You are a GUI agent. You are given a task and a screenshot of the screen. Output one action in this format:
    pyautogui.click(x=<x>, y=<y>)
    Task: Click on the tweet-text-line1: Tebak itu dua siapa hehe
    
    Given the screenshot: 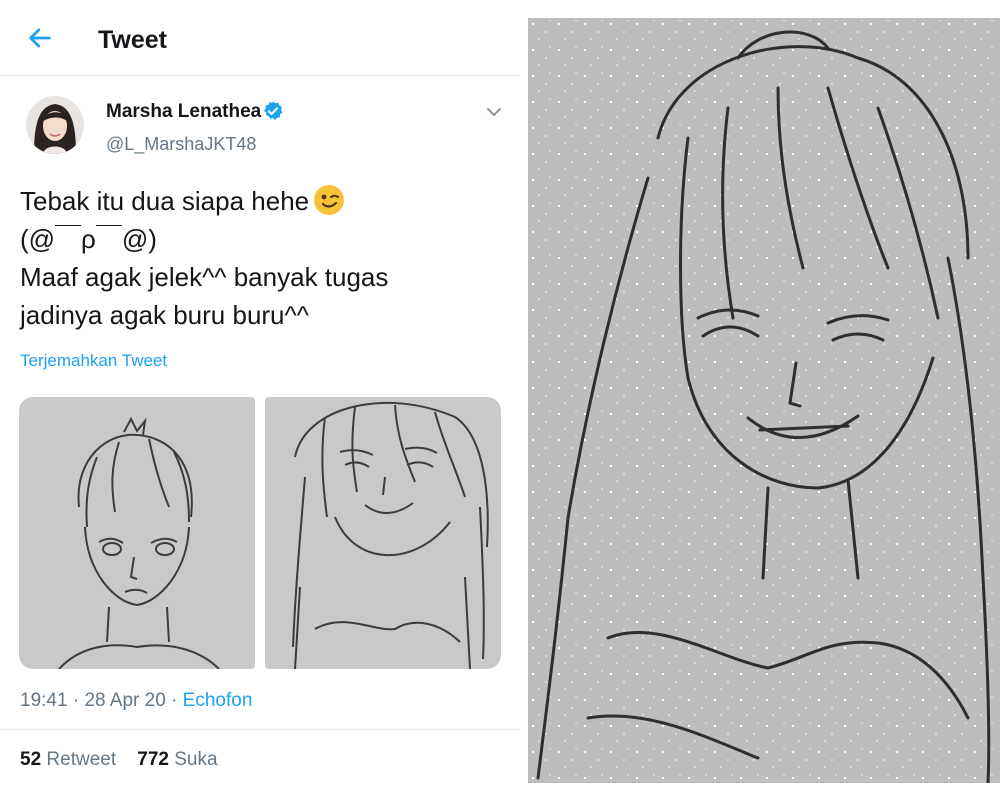 What is the action you would take?
    pyautogui.click(x=165, y=201)
    